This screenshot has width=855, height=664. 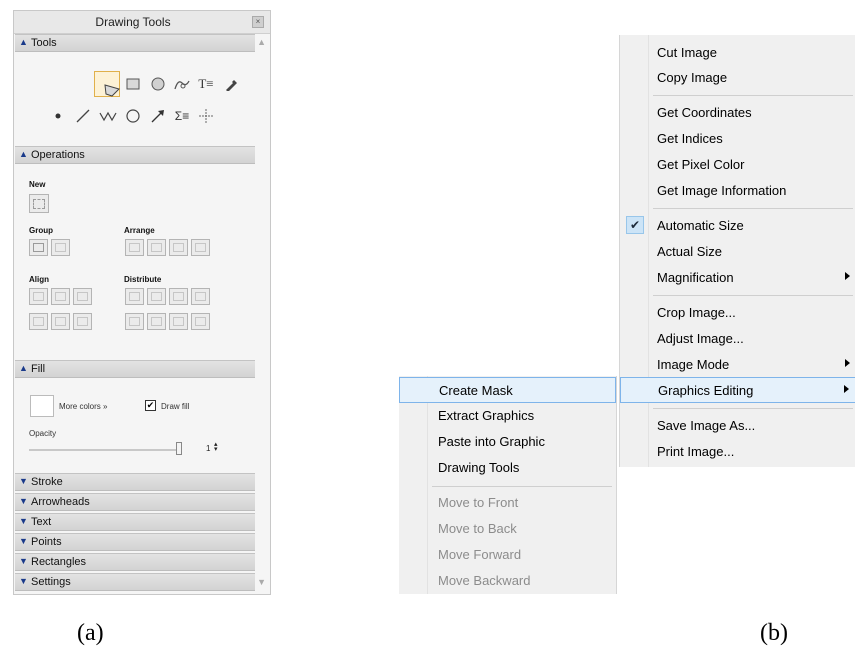 I want to click on polygon-tool-glyph, so click(x=112, y=90).